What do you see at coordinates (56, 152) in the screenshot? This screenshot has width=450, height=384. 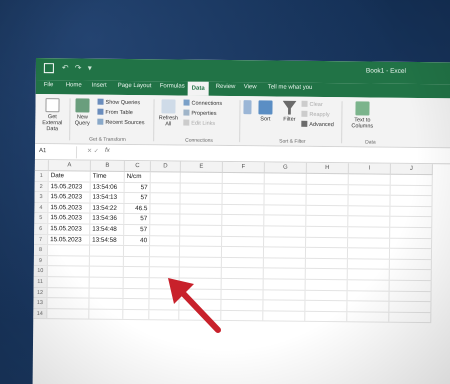 I see `name-box: A1` at bounding box center [56, 152].